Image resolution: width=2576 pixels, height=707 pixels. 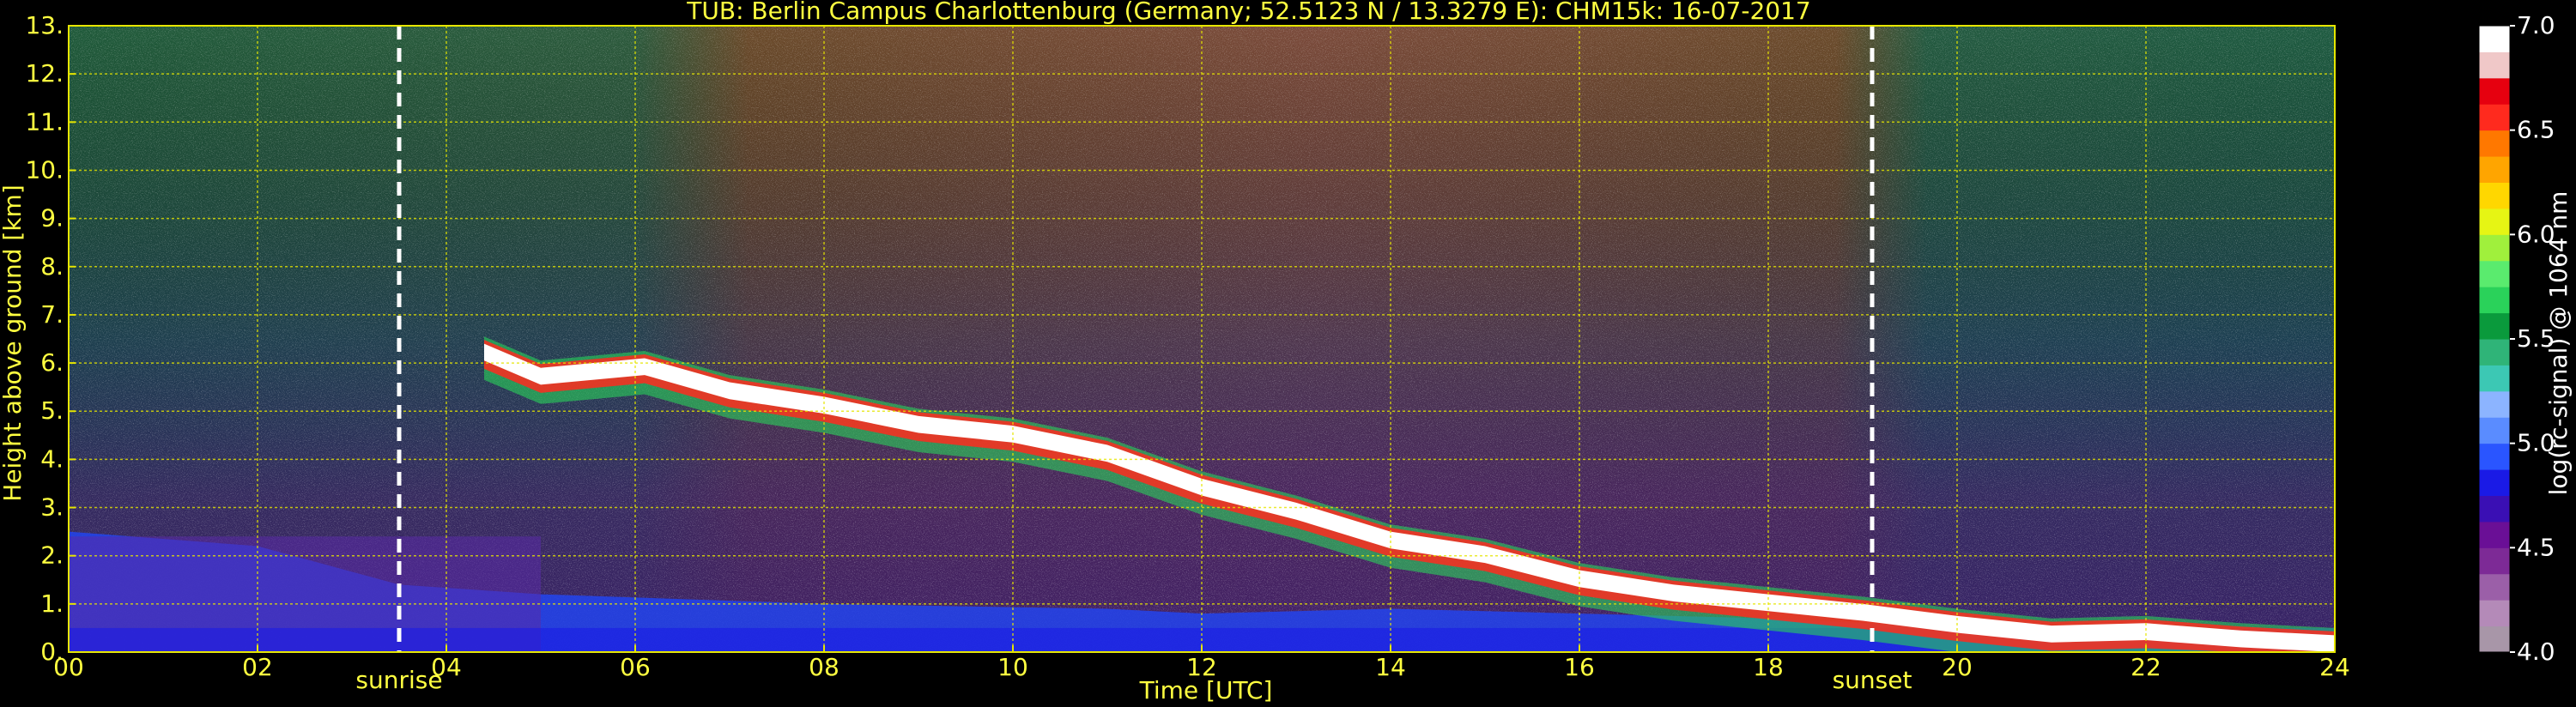 I want to click on x-tick-label: 14, so click(x=1390, y=667).